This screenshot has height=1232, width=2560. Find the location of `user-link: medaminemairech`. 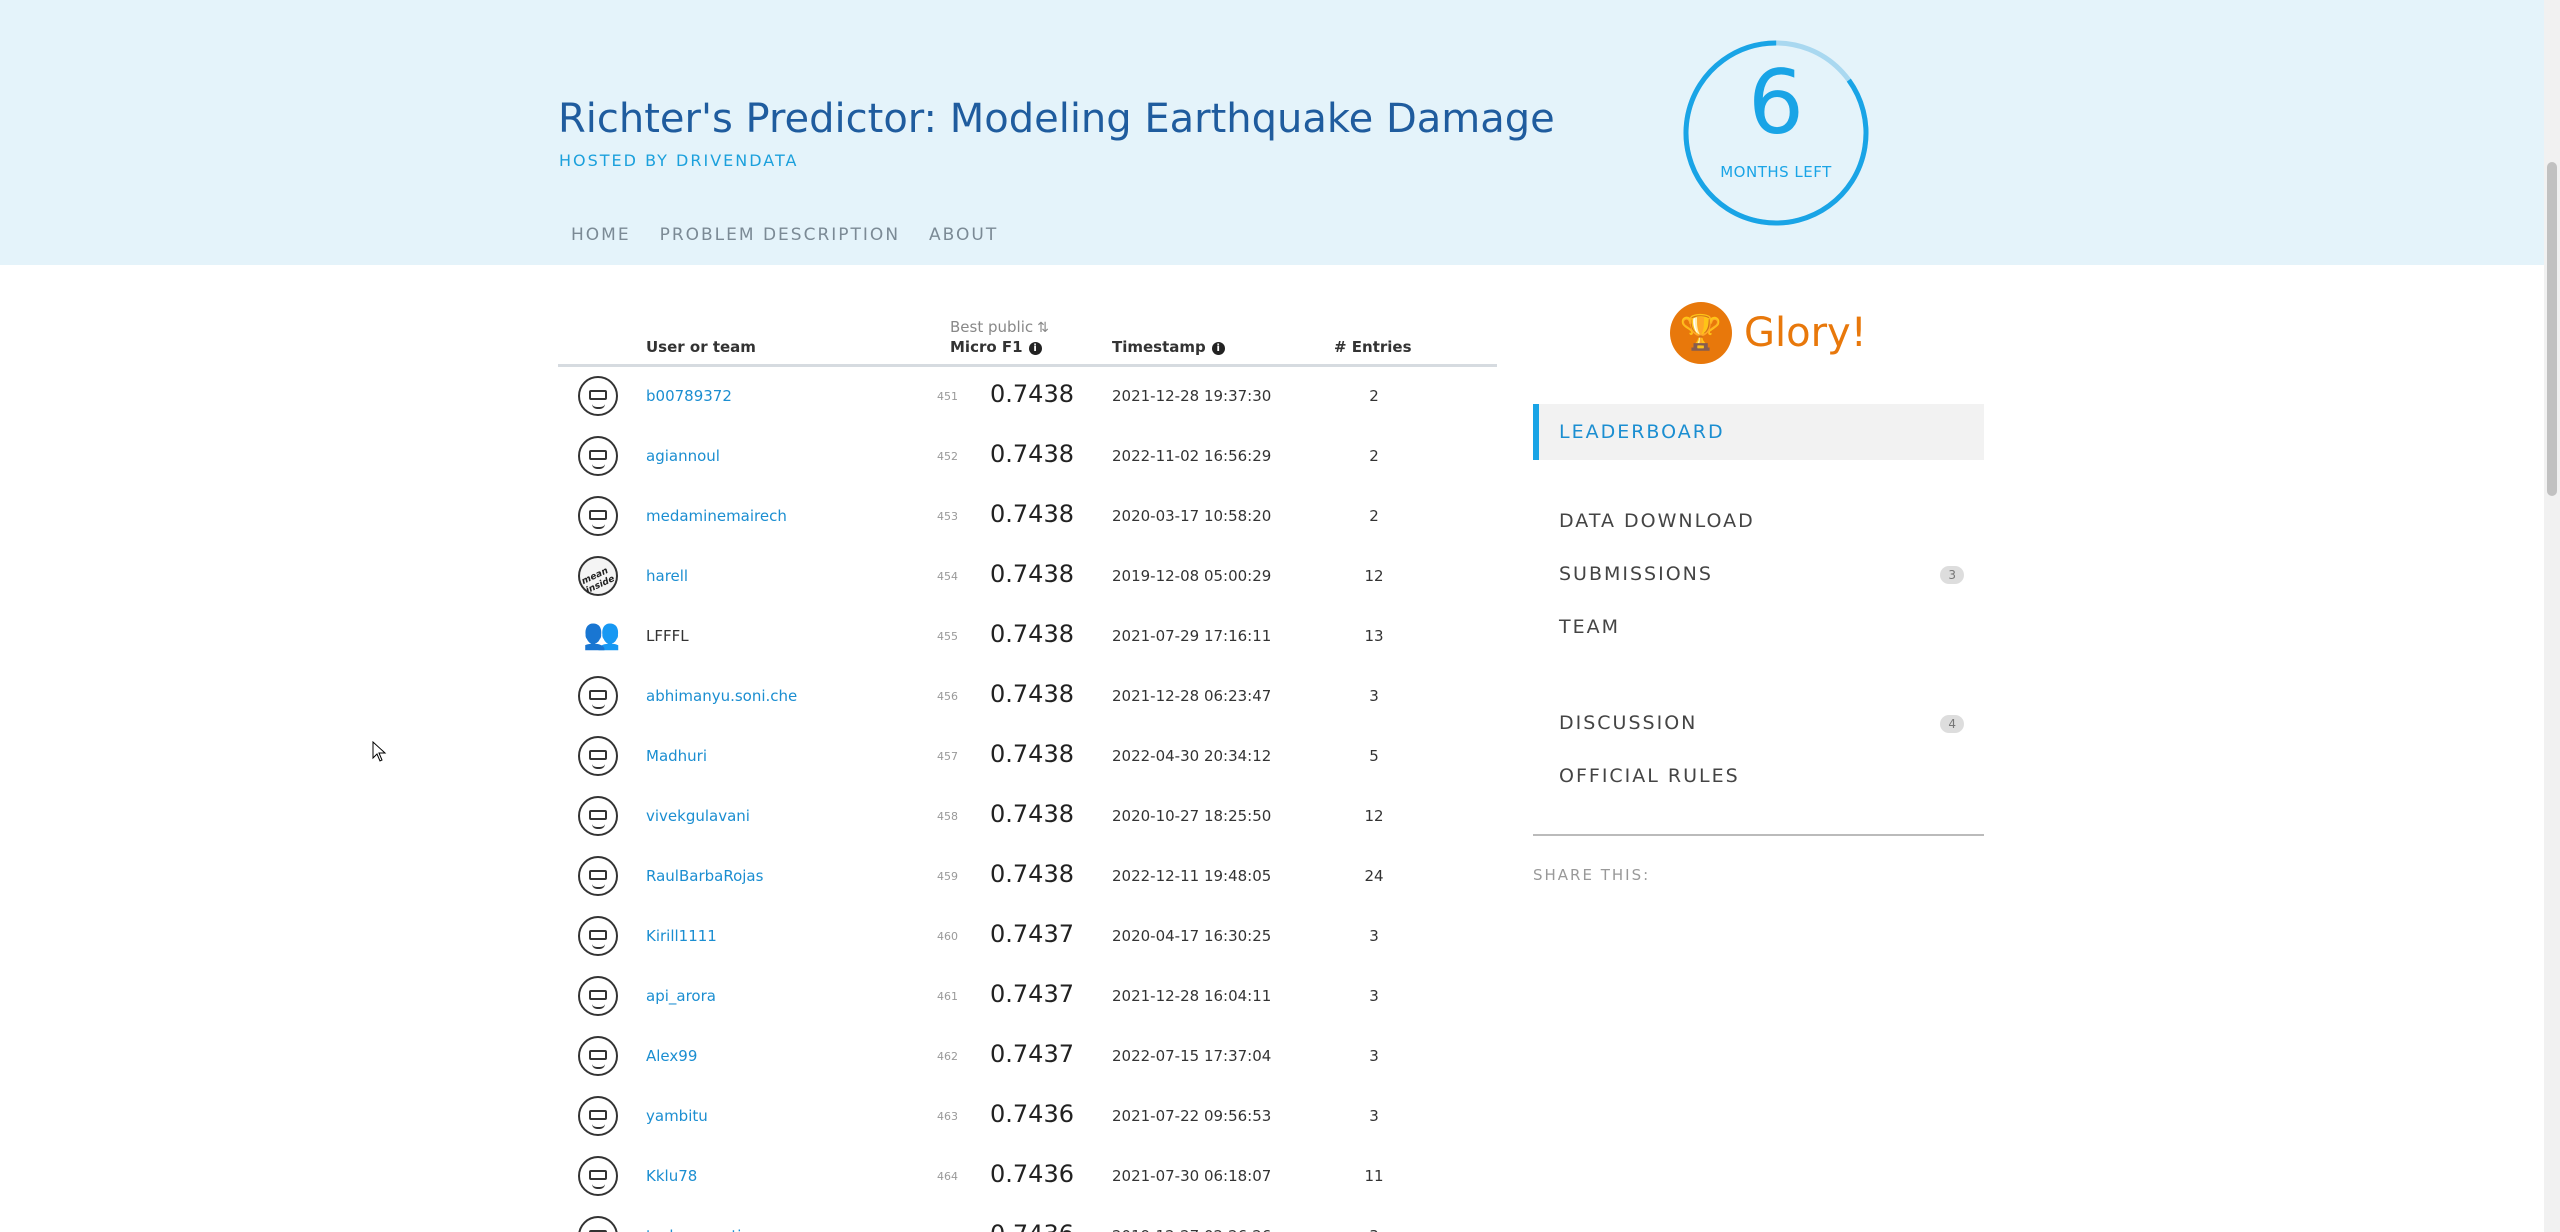

user-link: medaminemairech is located at coordinates (716, 516).